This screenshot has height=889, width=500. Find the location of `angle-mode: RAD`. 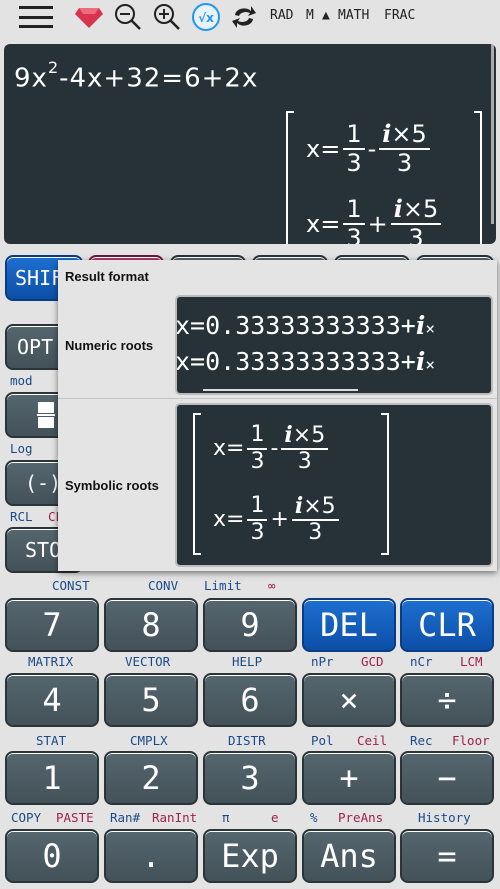

angle-mode: RAD is located at coordinates (282, 15).